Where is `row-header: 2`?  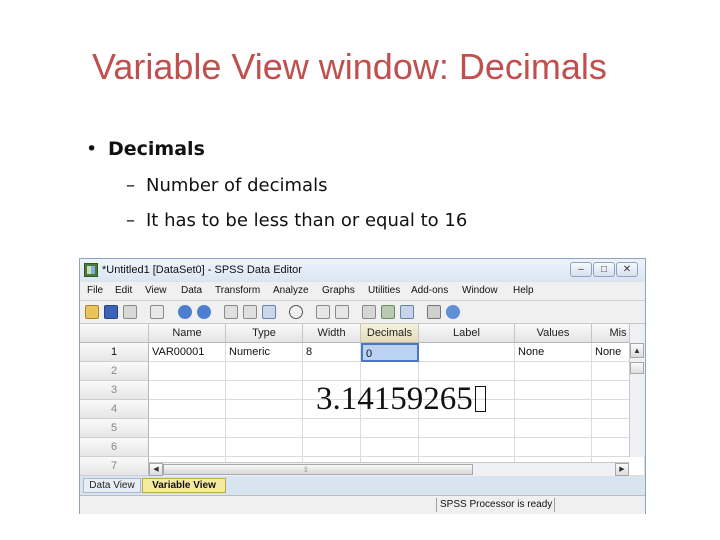
row-header: 2 is located at coordinates (114, 371).